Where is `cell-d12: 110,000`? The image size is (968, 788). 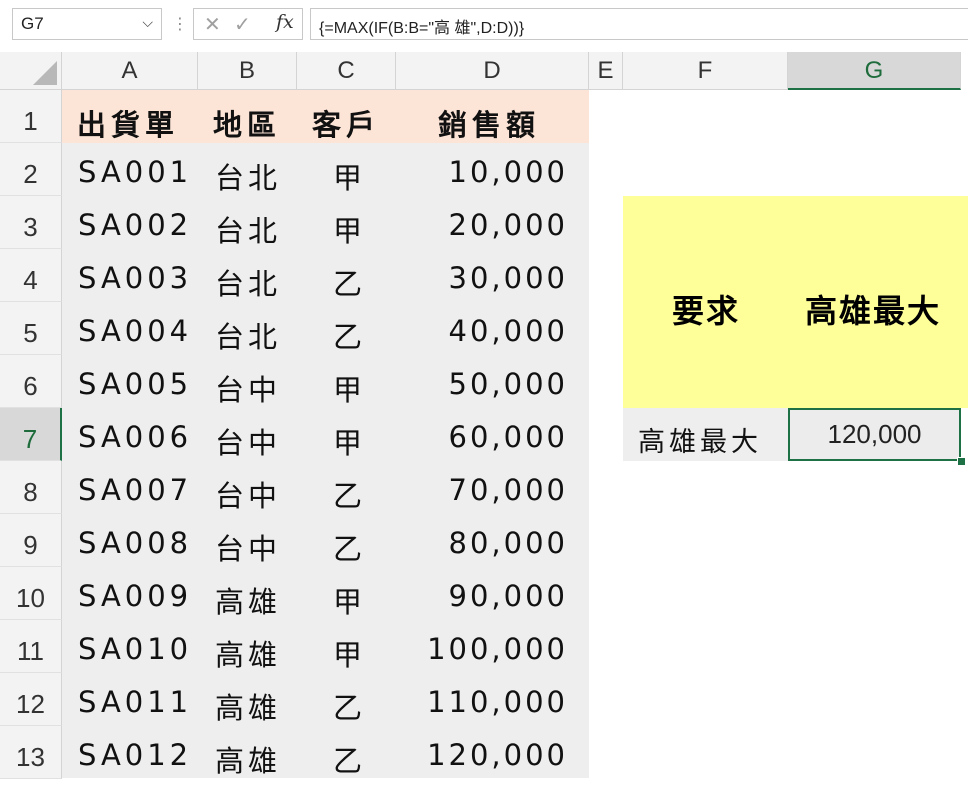
cell-d12: 110,000 is located at coordinates (482, 702).